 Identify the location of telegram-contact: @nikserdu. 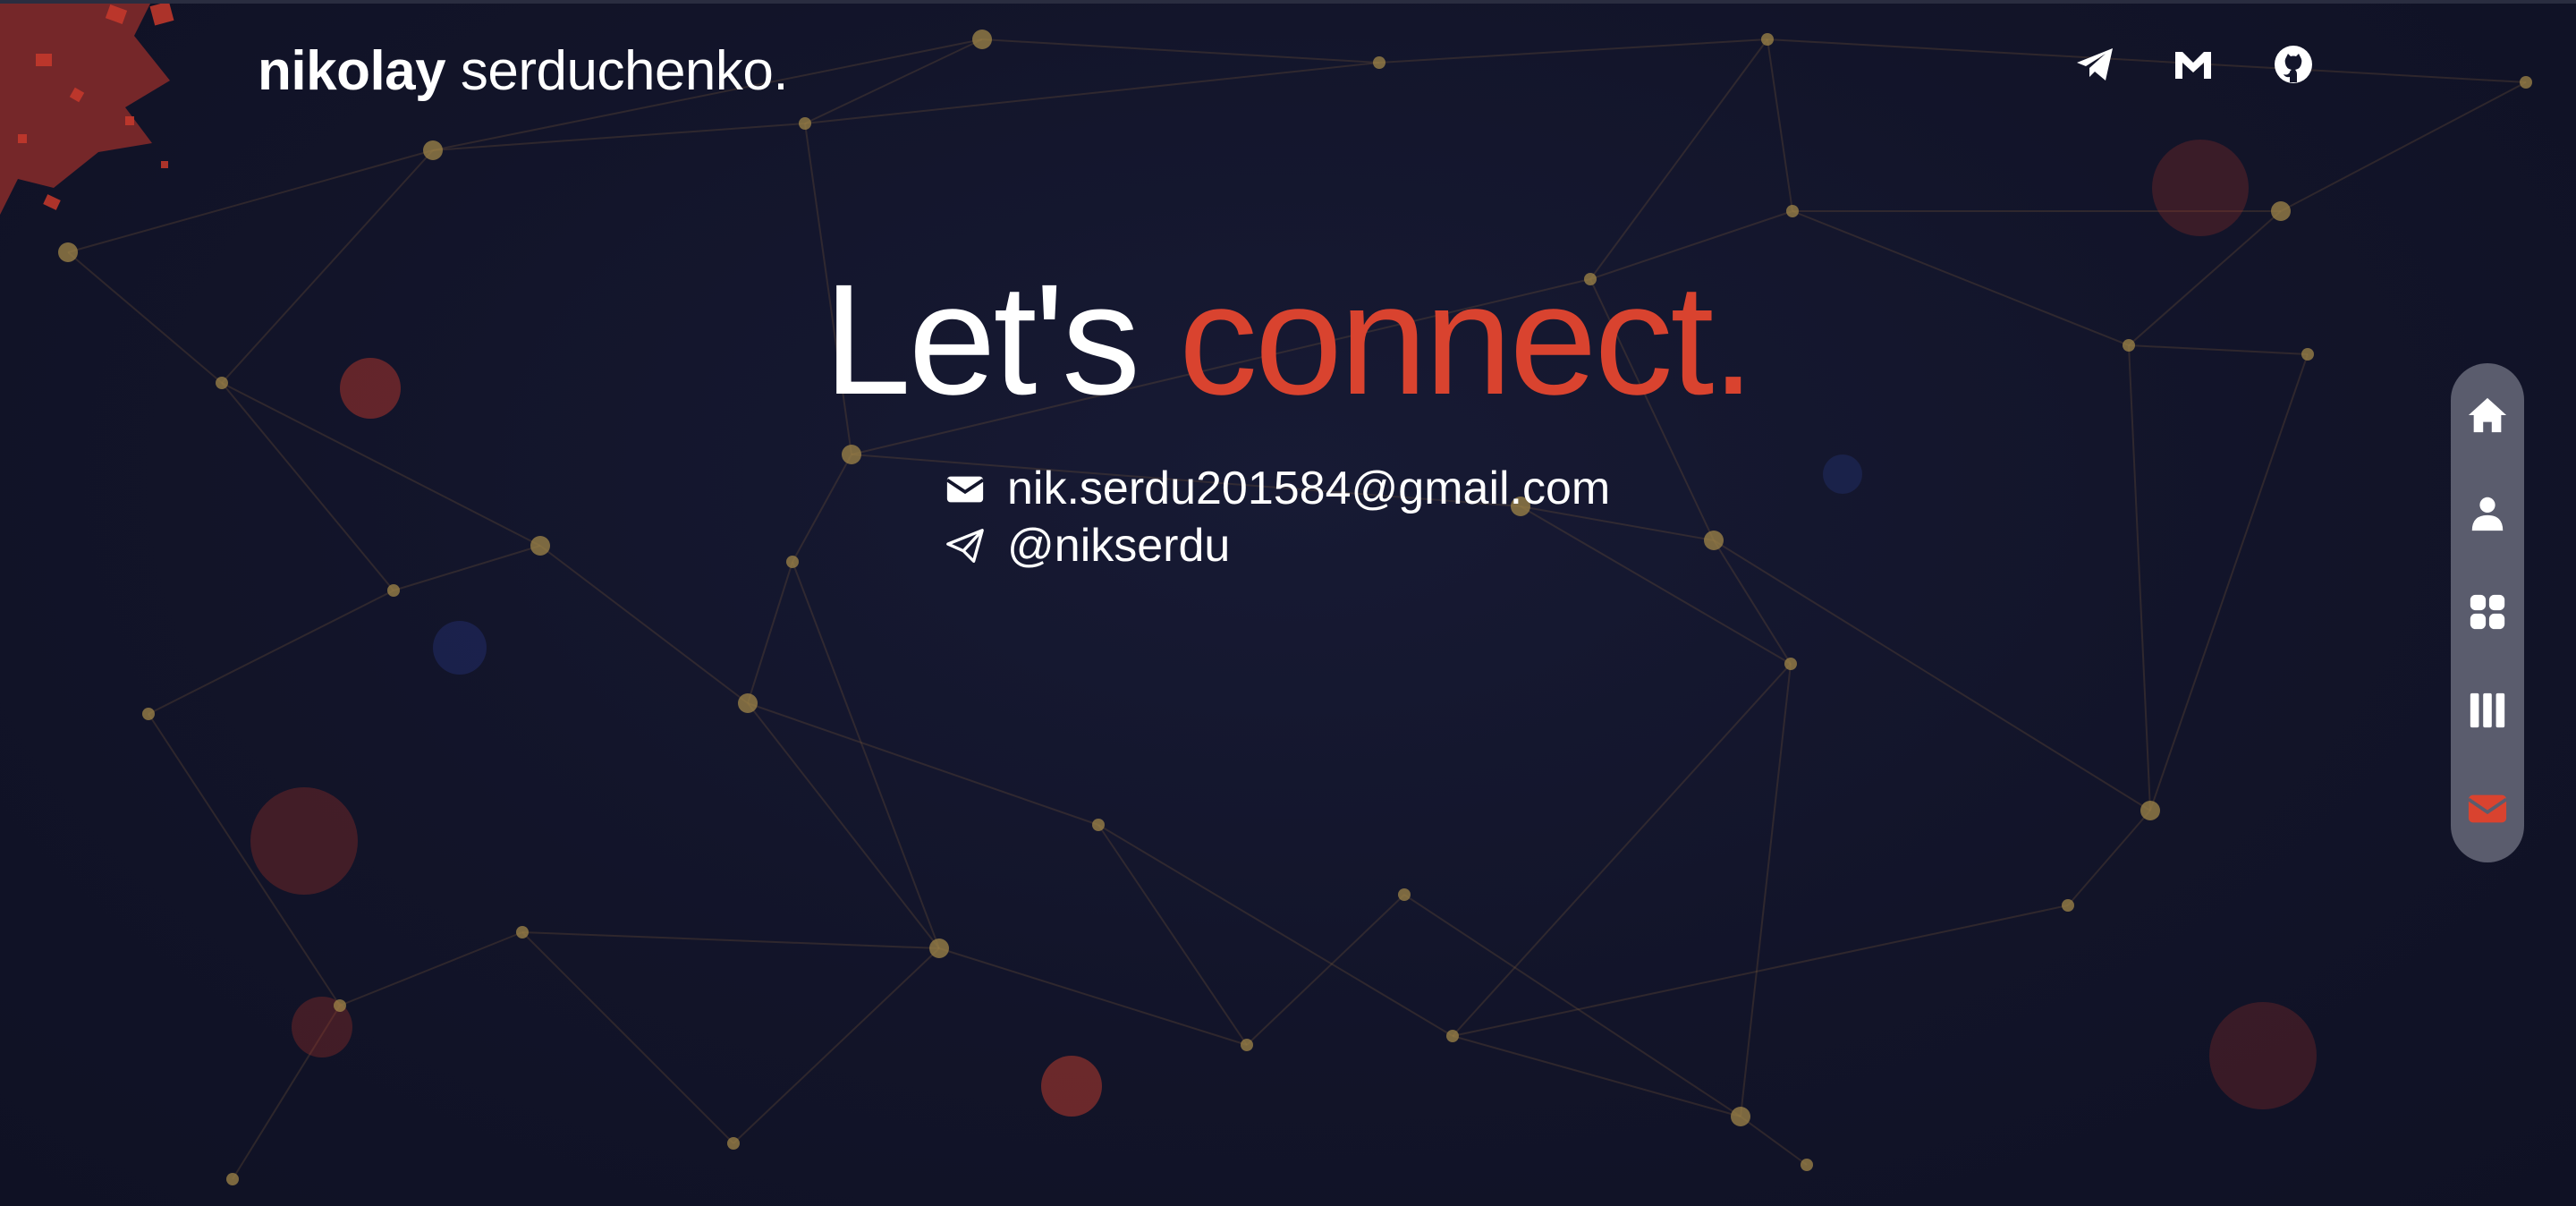
(1086, 546).